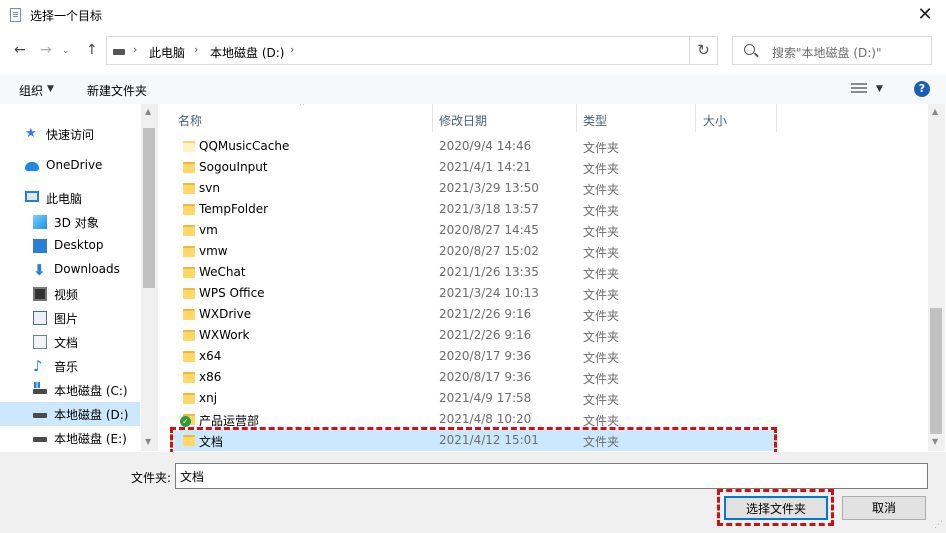  I want to click on up-arrow-icon: ↑, so click(92, 50).